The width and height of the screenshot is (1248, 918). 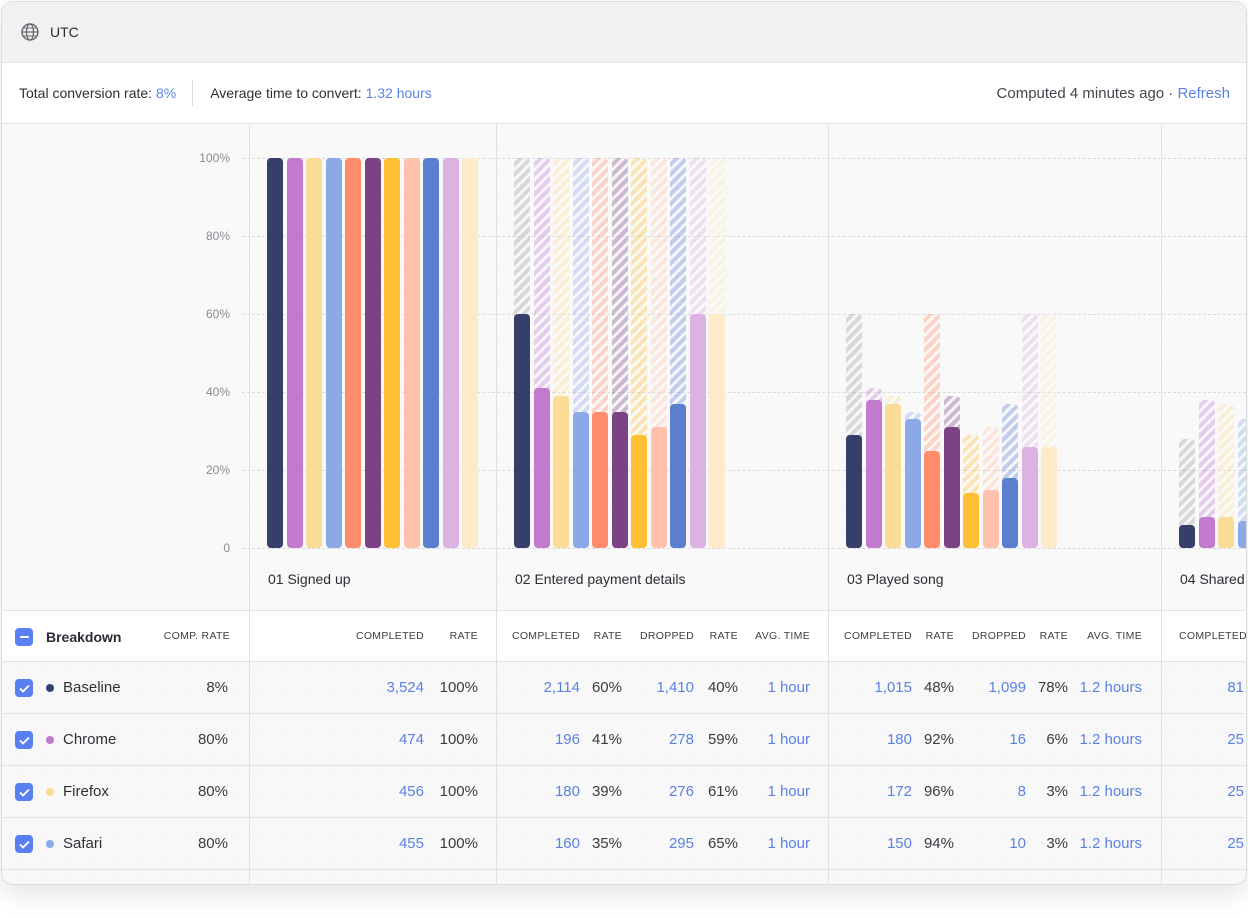 What do you see at coordinates (1017, 739) in the screenshot?
I see `s3-dropped-value: 16` at bounding box center [1017, 739].